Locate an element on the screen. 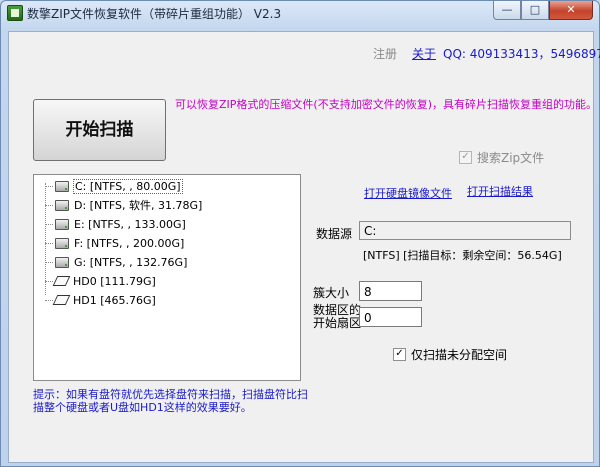 This screenshot has height=467, width=600. close-button: ✕ is located at coordinates (571, 10).